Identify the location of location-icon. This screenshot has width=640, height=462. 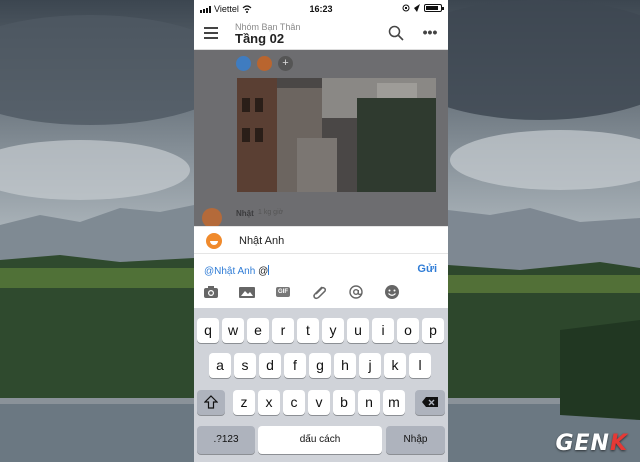
(417, 8).